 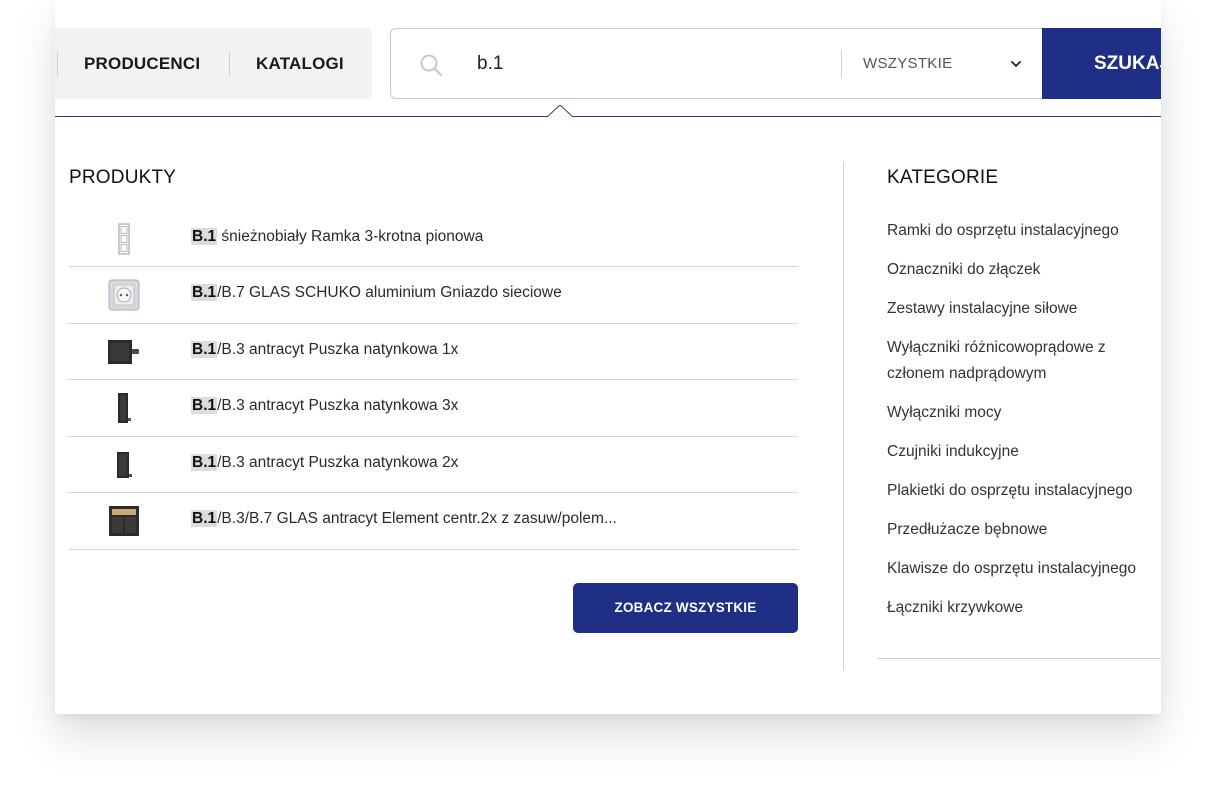 I want to click on product-name: B.1/B.3 antracyt Puszka natynkowa 2x, so click(x=325, y=462).